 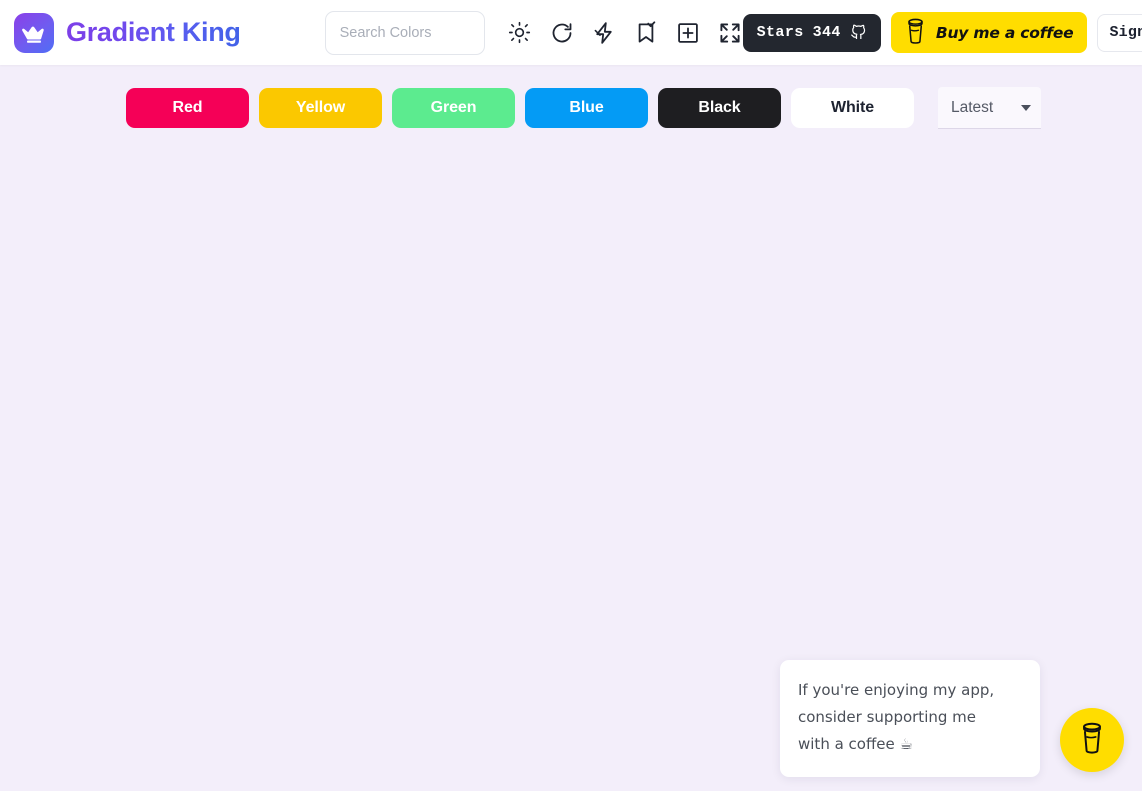 I want to click on search-container, so click(x=404, y=32).